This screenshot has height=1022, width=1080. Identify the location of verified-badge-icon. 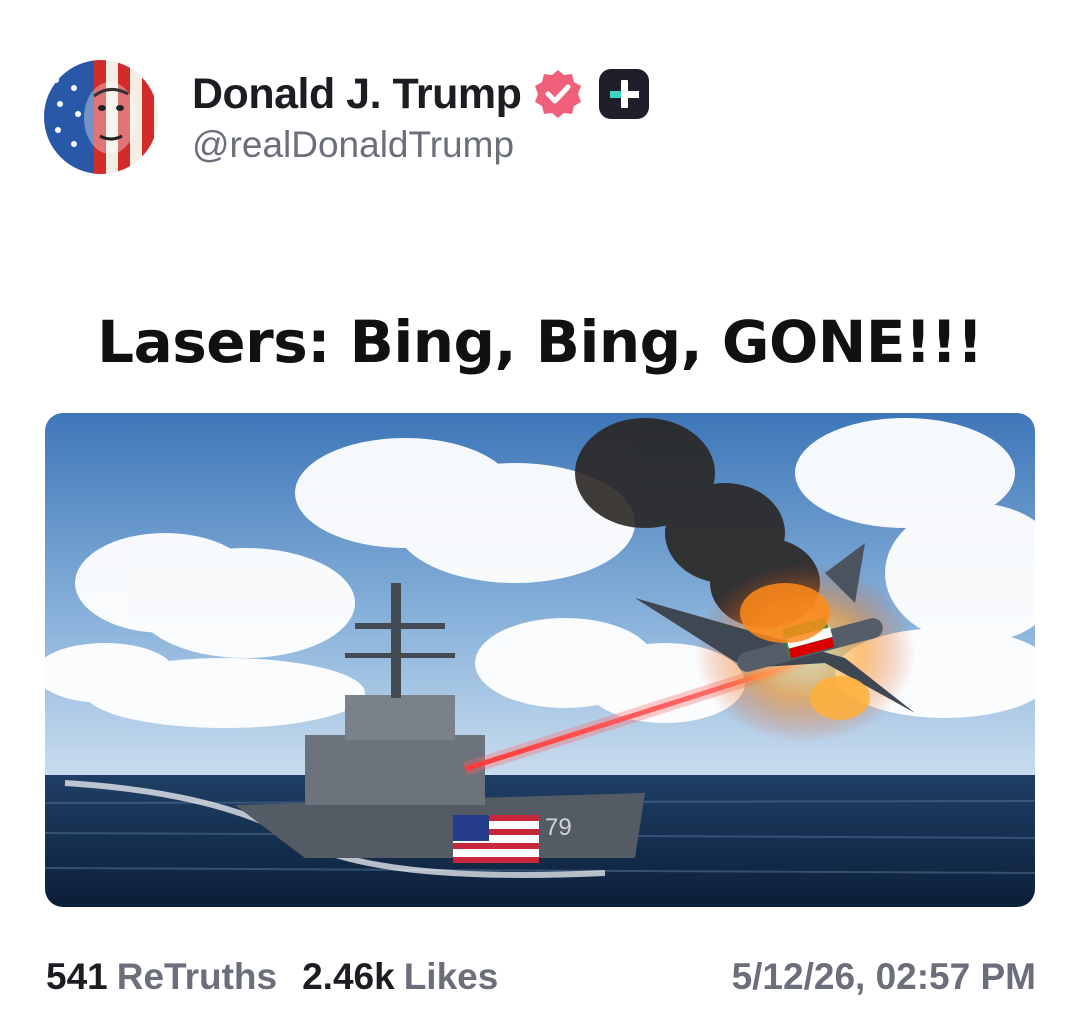
(558, 94).